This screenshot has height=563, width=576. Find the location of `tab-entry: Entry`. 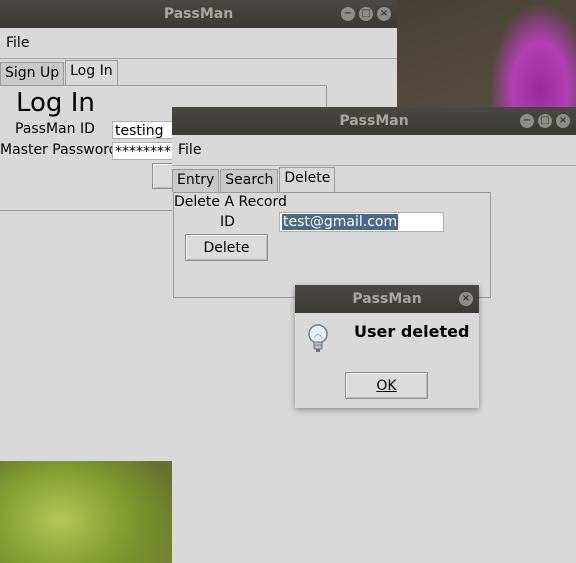

tab-entry: Entry is located at coordinates (196, 180).